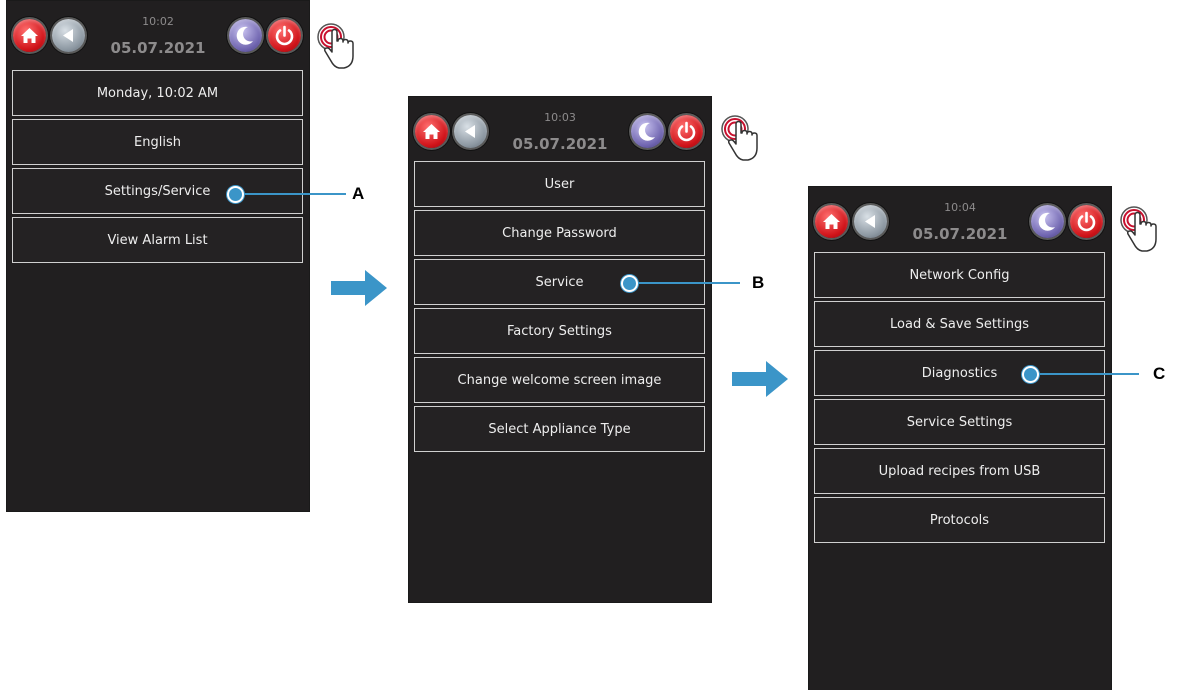 Image resolution: width=1184 pixels, height=690 pixels. Describe the element at coordinates (291, 194) in the screenshot. I see `callout-line-a` at that location.